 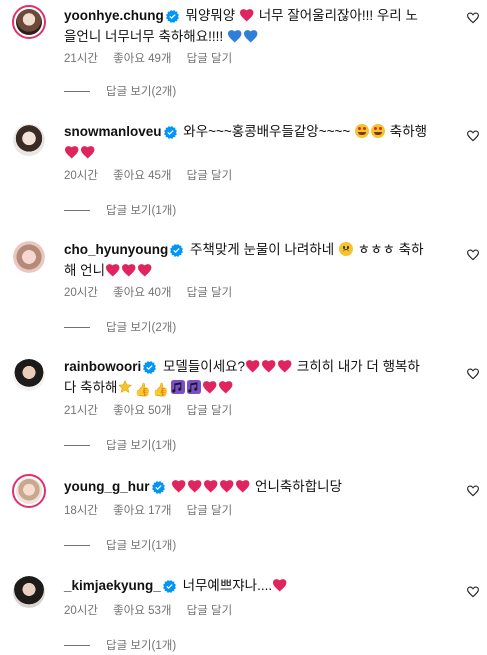 I want to click on comment-meta: 21시간 좋아요 49개 답글 달기, so click(x=154, y=58).